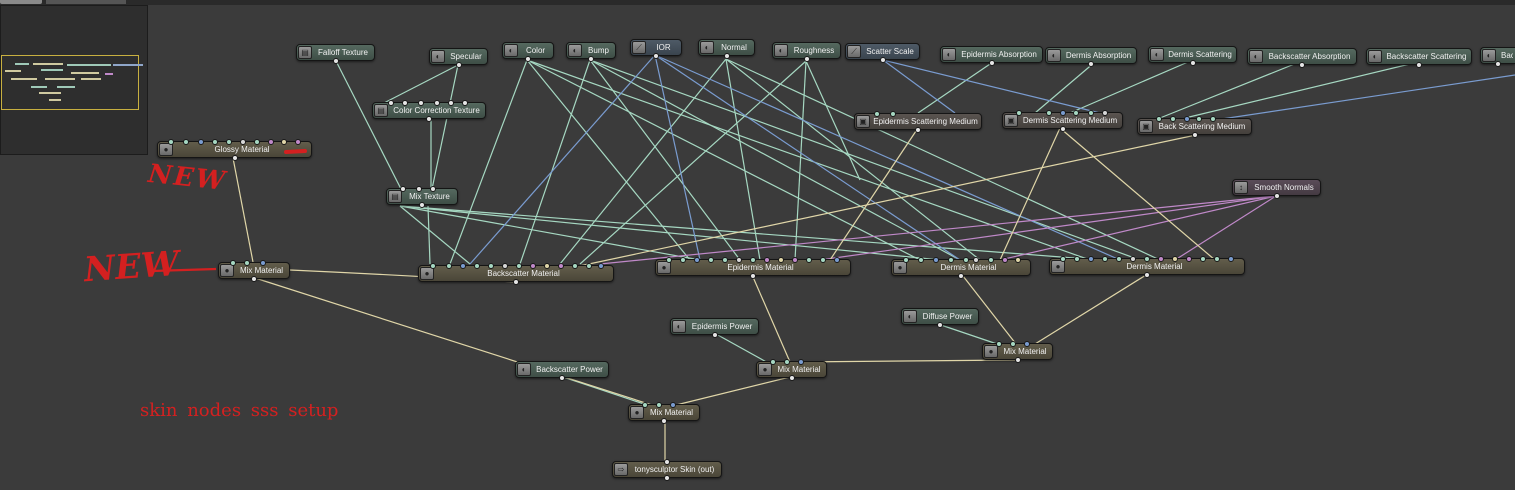 This screenshot has height=490, width=1515. What do you see at coordinates (753, 268) in the screenshot?
I see `node-epidermis-material: ● Epidermis Material` at bounding box center [753, 268].